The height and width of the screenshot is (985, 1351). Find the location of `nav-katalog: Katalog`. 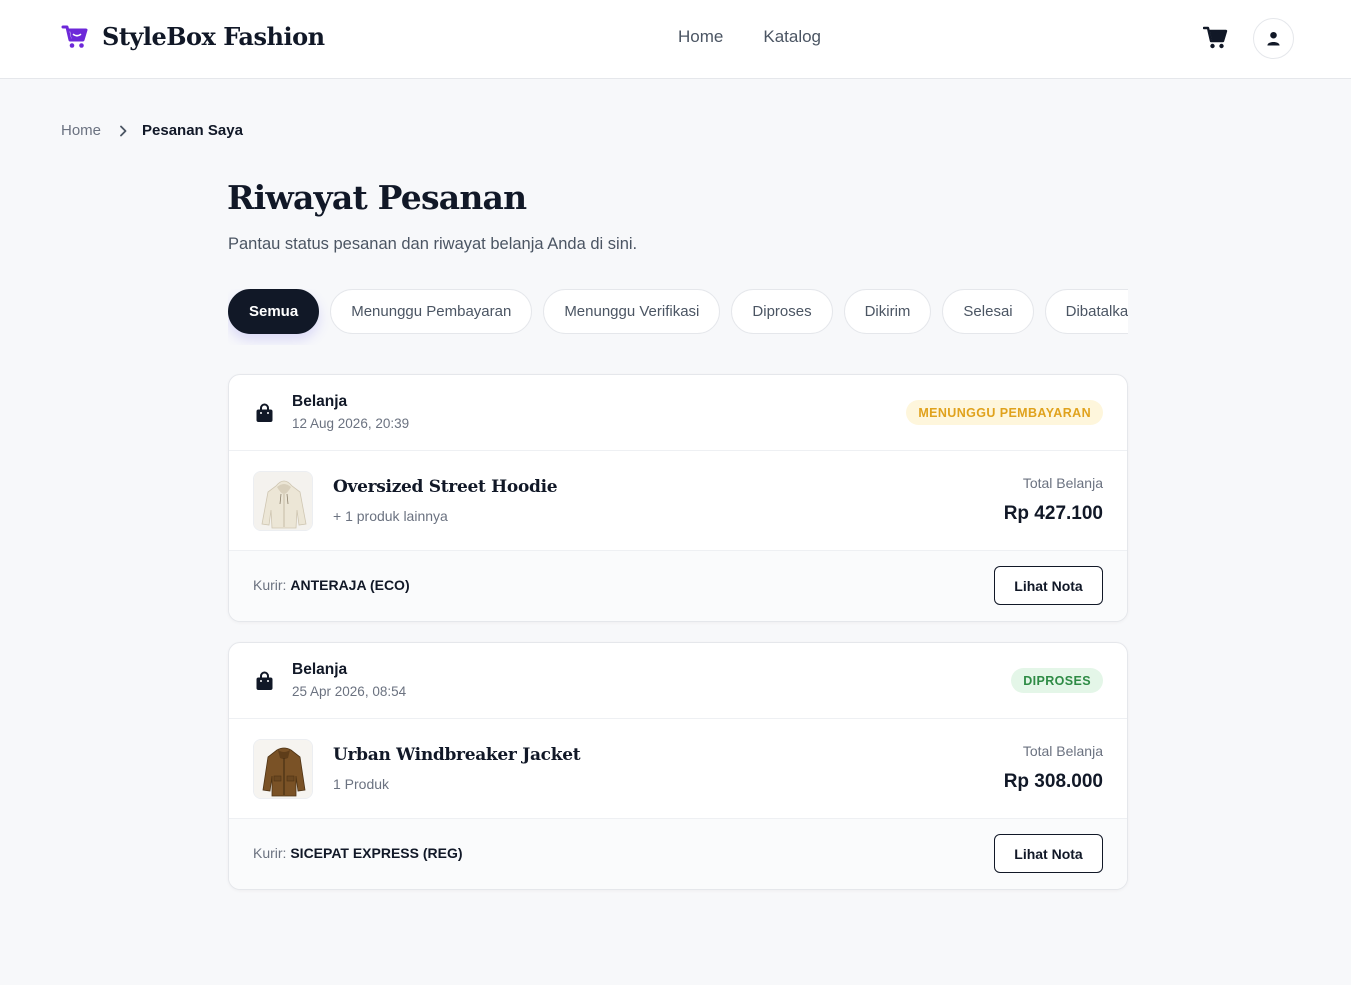

nav-katalog: Katalog is located at coordinates (792, 37).